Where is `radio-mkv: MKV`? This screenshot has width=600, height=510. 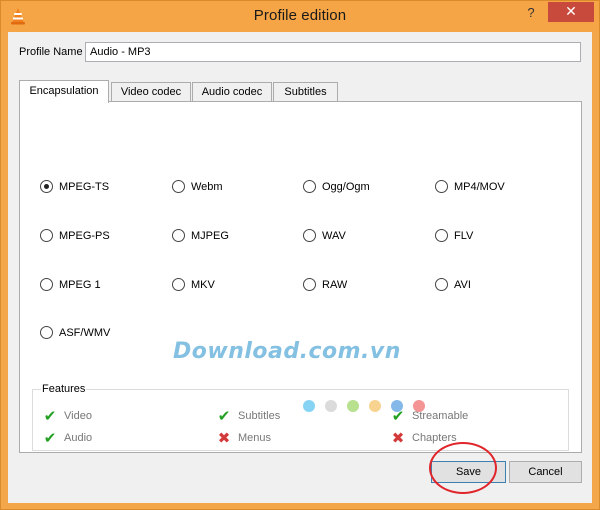 radio-mkv: MKV is located at coordinates (193, 284).